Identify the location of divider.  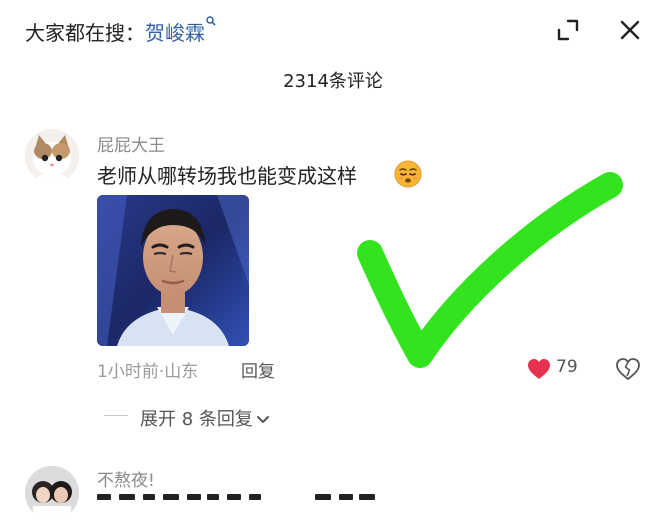
(116, 415).